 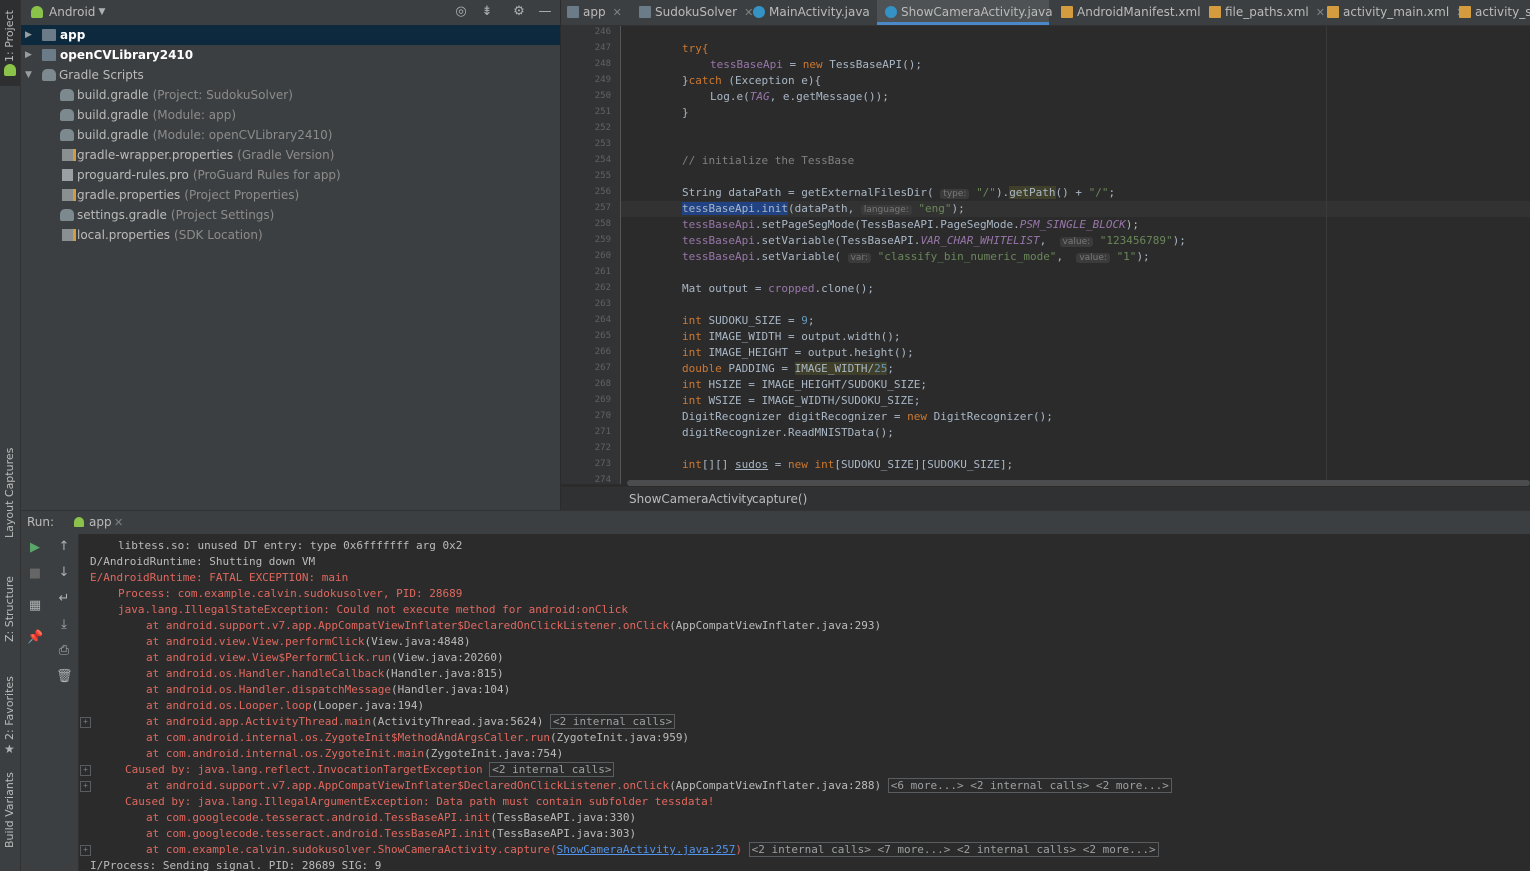 I want to click on build-variants-tab: Build Variants, so click(x=10, y=817).